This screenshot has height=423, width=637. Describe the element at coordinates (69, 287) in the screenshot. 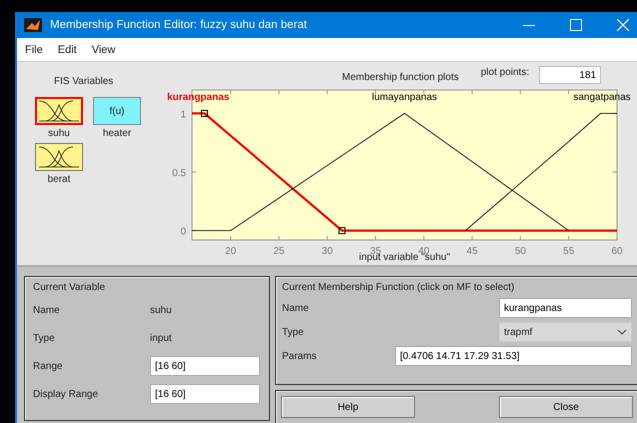

I see `panel-title: Current Variable` at that location.